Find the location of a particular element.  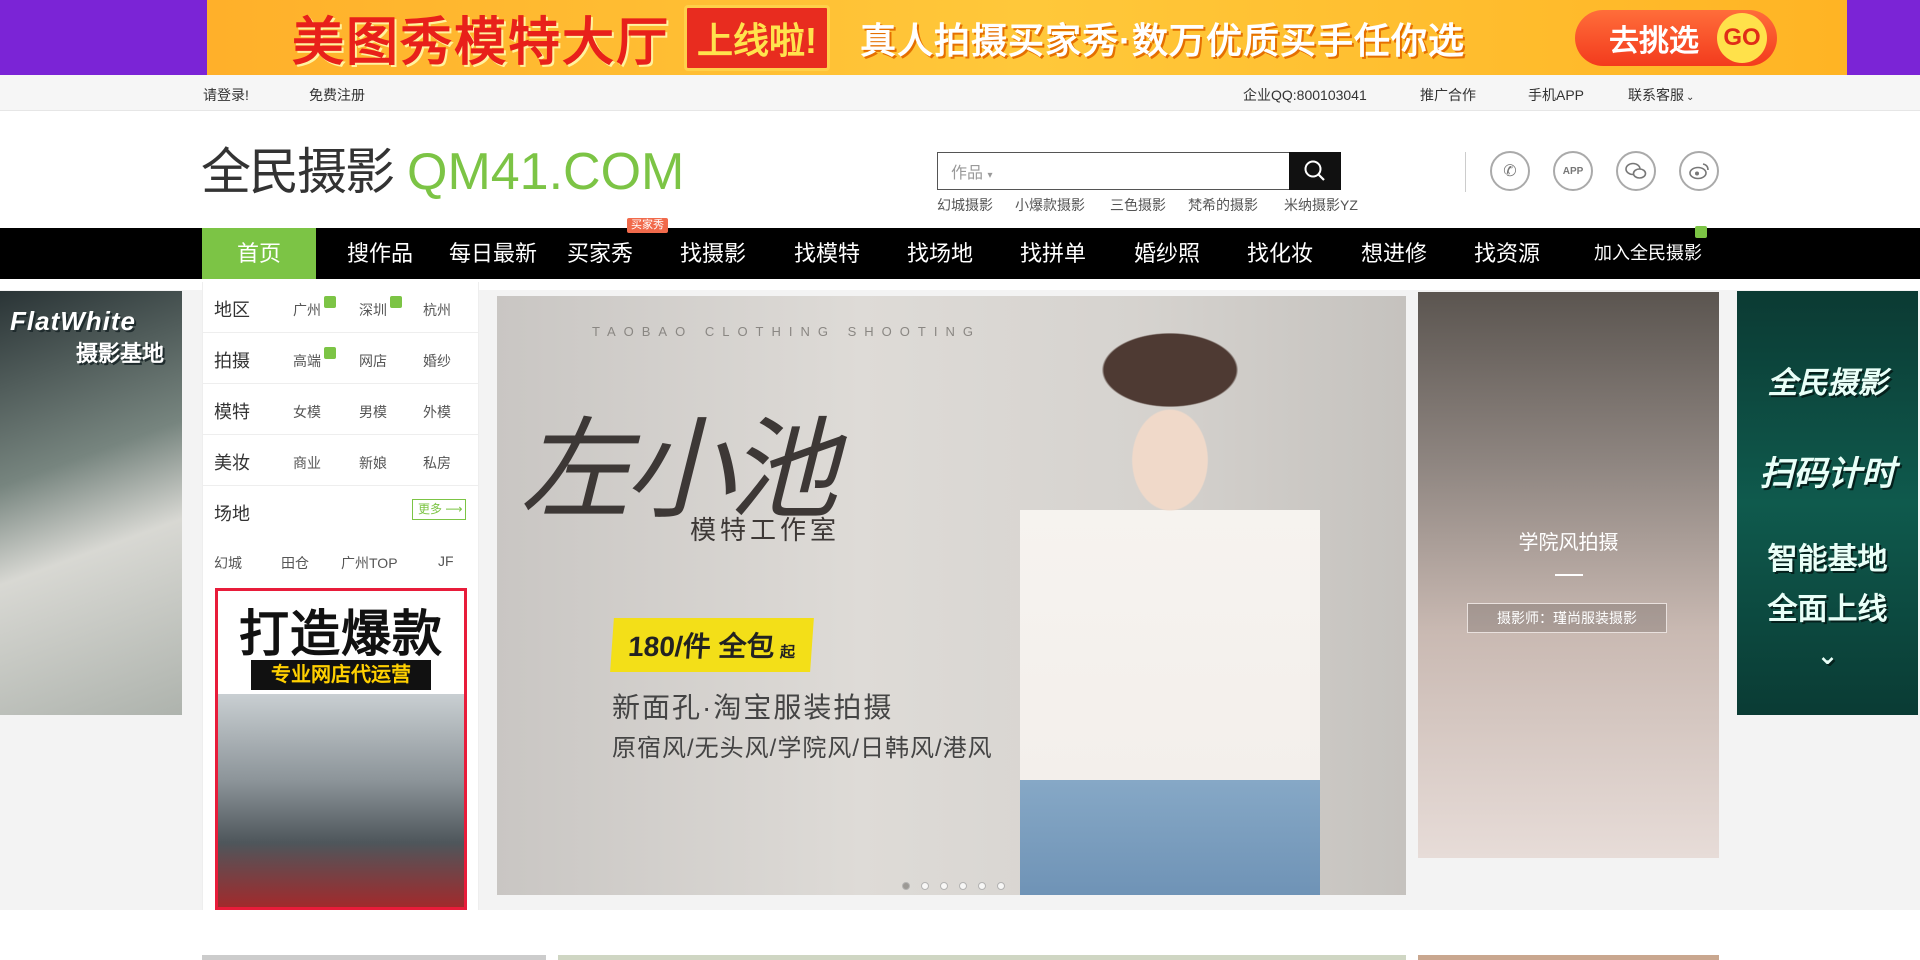

venue-link: JF is located at coordinates (446, 561).